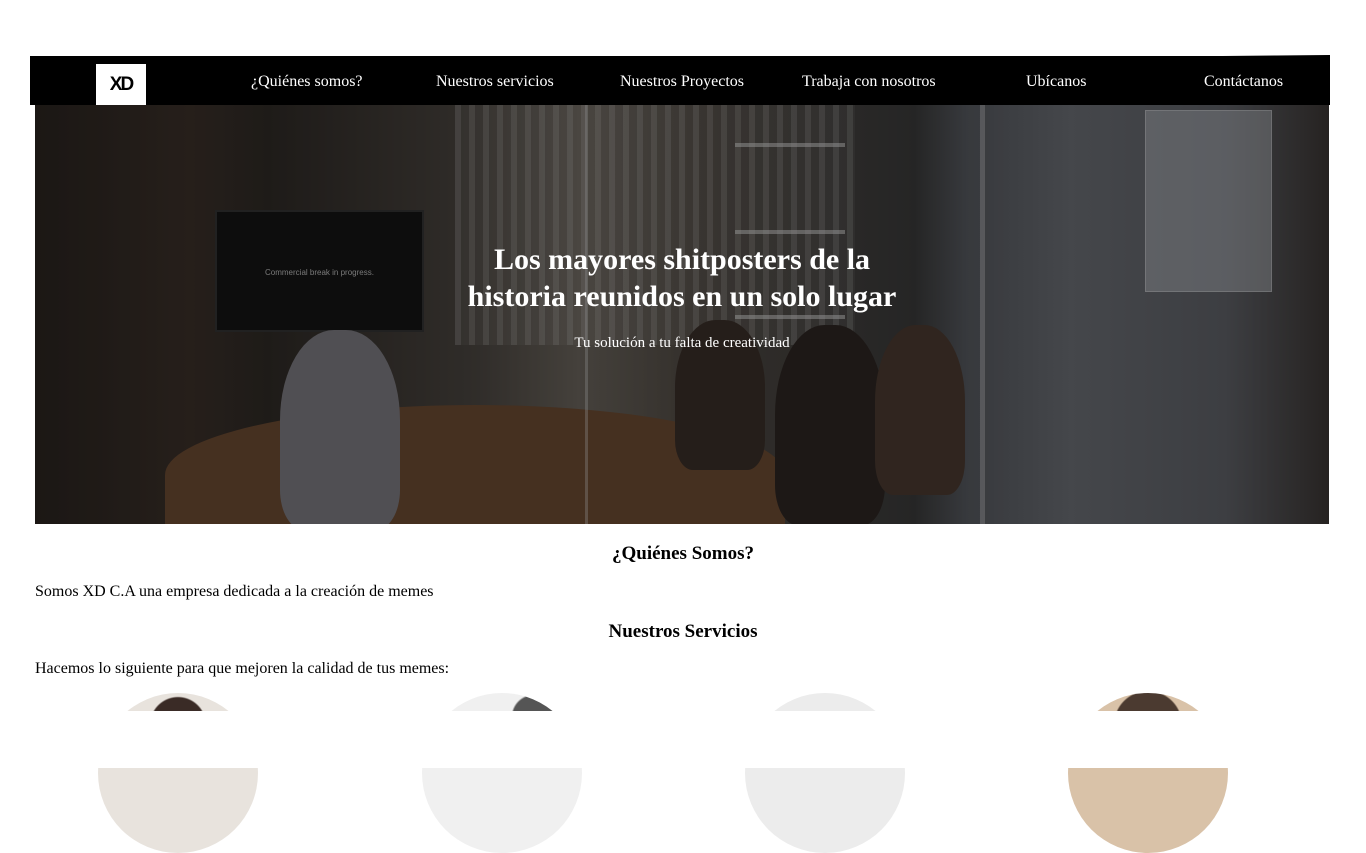 Image resolution: width=1366 pixels, height=853 pixels. Describe the element at coordinates (682, 296) in the screenshot. I see `hero-title-line: historia reunidos en un solo lugar` at that location.